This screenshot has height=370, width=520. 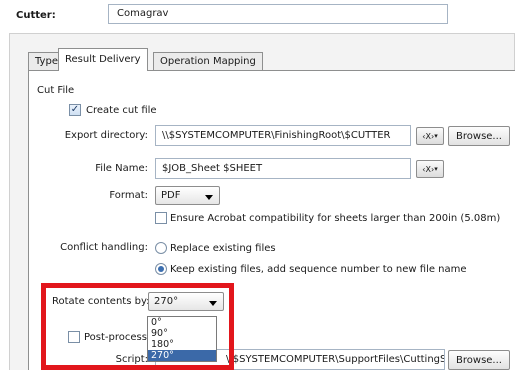 I want to click on cutter-label: Cutter:, so click(x=36, y=15).